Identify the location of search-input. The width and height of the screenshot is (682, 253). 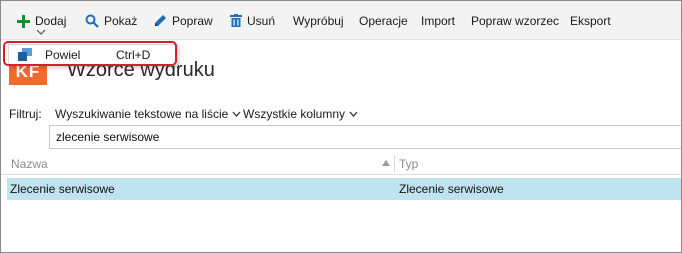
(365, 137).